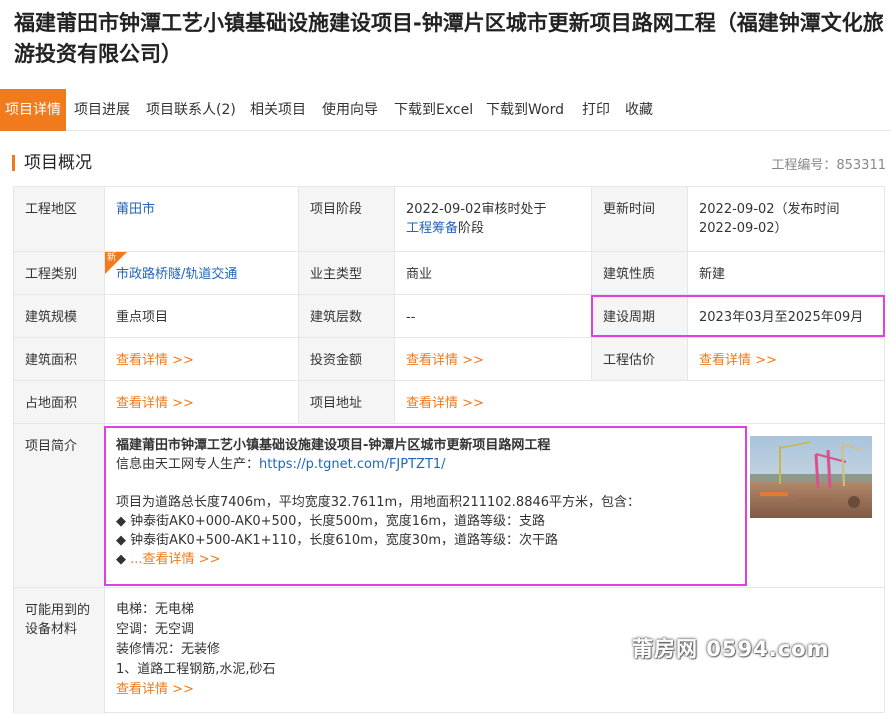 The image size is (891, 715). What do you see at coordinates (202, 316) in the screenshot?
I see `value-scale: 重点项目` at bounding box center [202, 316].